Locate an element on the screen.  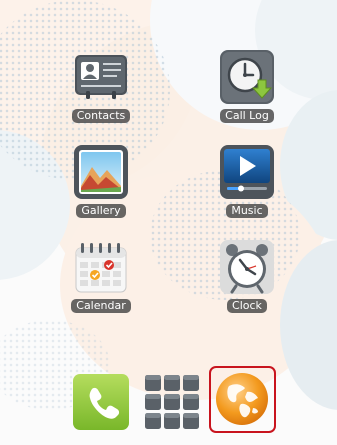
browser-globe-icon is located at coordinates (242, 399).